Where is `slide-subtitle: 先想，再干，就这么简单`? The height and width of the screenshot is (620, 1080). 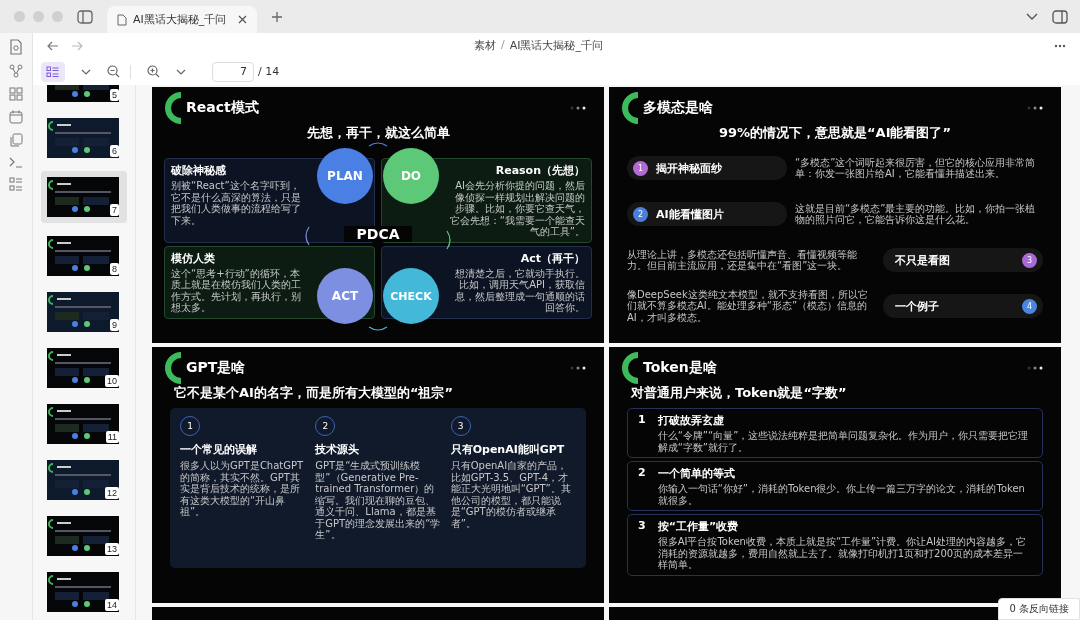
slide-subtitle: 先想，再干，就这么简单 is located at coordinates (378, 133).